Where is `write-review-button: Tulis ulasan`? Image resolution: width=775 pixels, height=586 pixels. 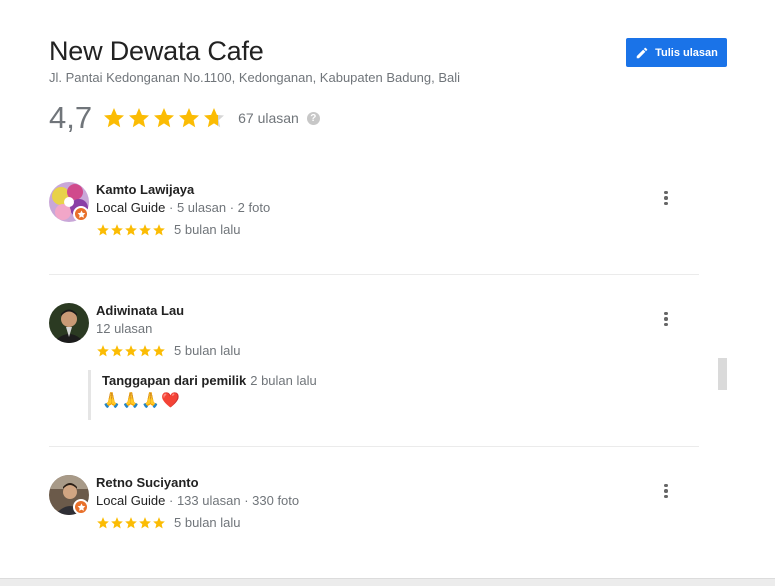
write-review-button: Tulis ulasan is located at coordinates (676, 52).